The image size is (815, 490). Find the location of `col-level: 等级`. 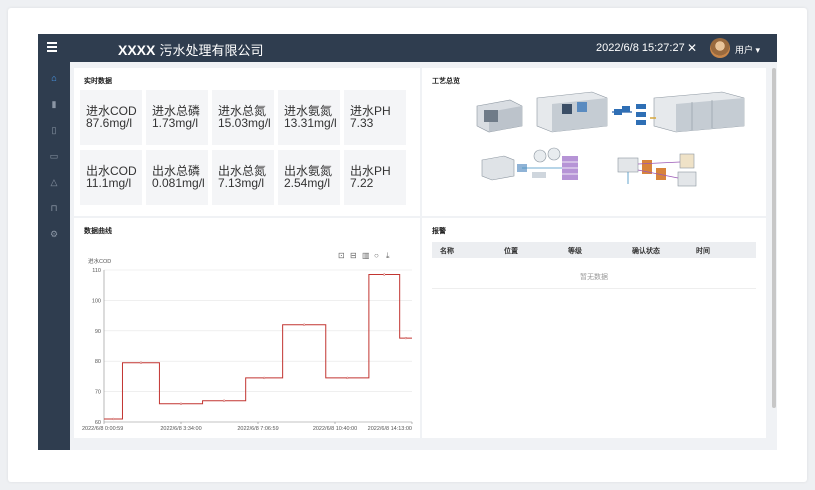

col-level: 等级 is located at coordinates (575, 251).